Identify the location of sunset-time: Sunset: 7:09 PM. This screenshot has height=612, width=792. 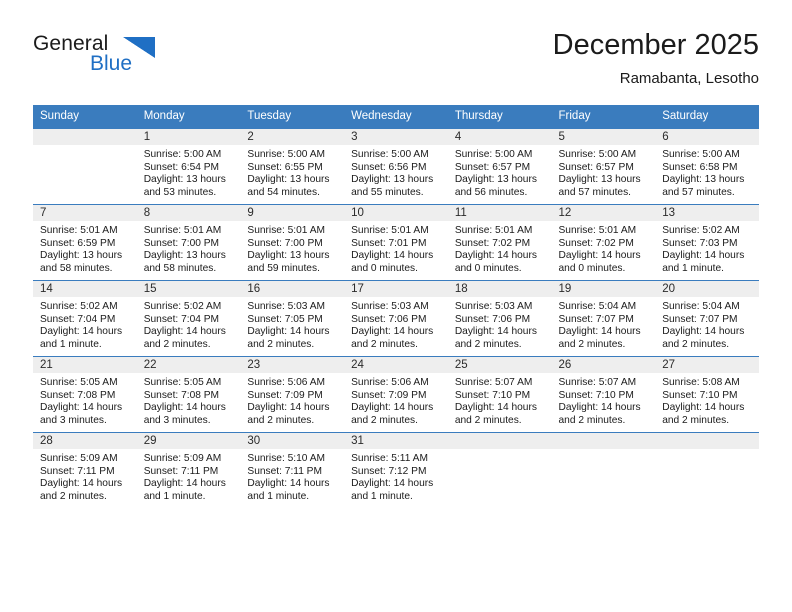
(389, 395).